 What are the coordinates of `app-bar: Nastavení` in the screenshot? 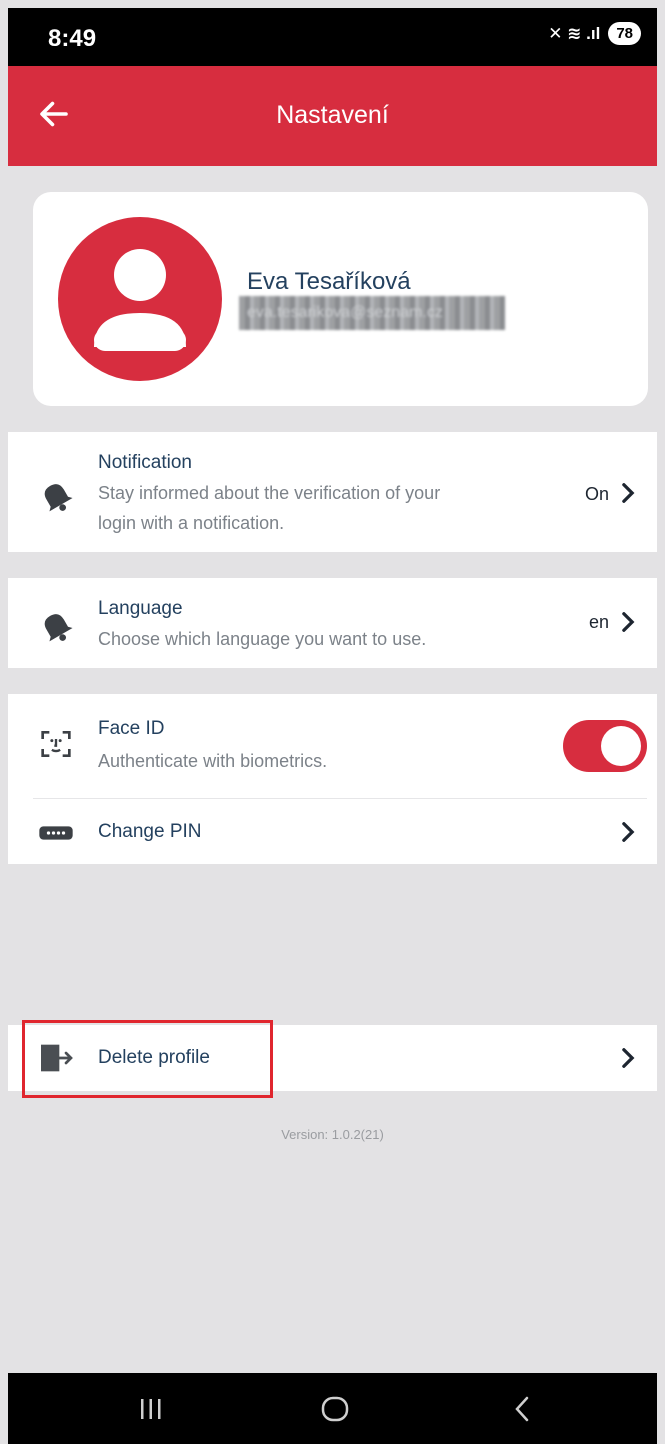 It's located at (332, 116).